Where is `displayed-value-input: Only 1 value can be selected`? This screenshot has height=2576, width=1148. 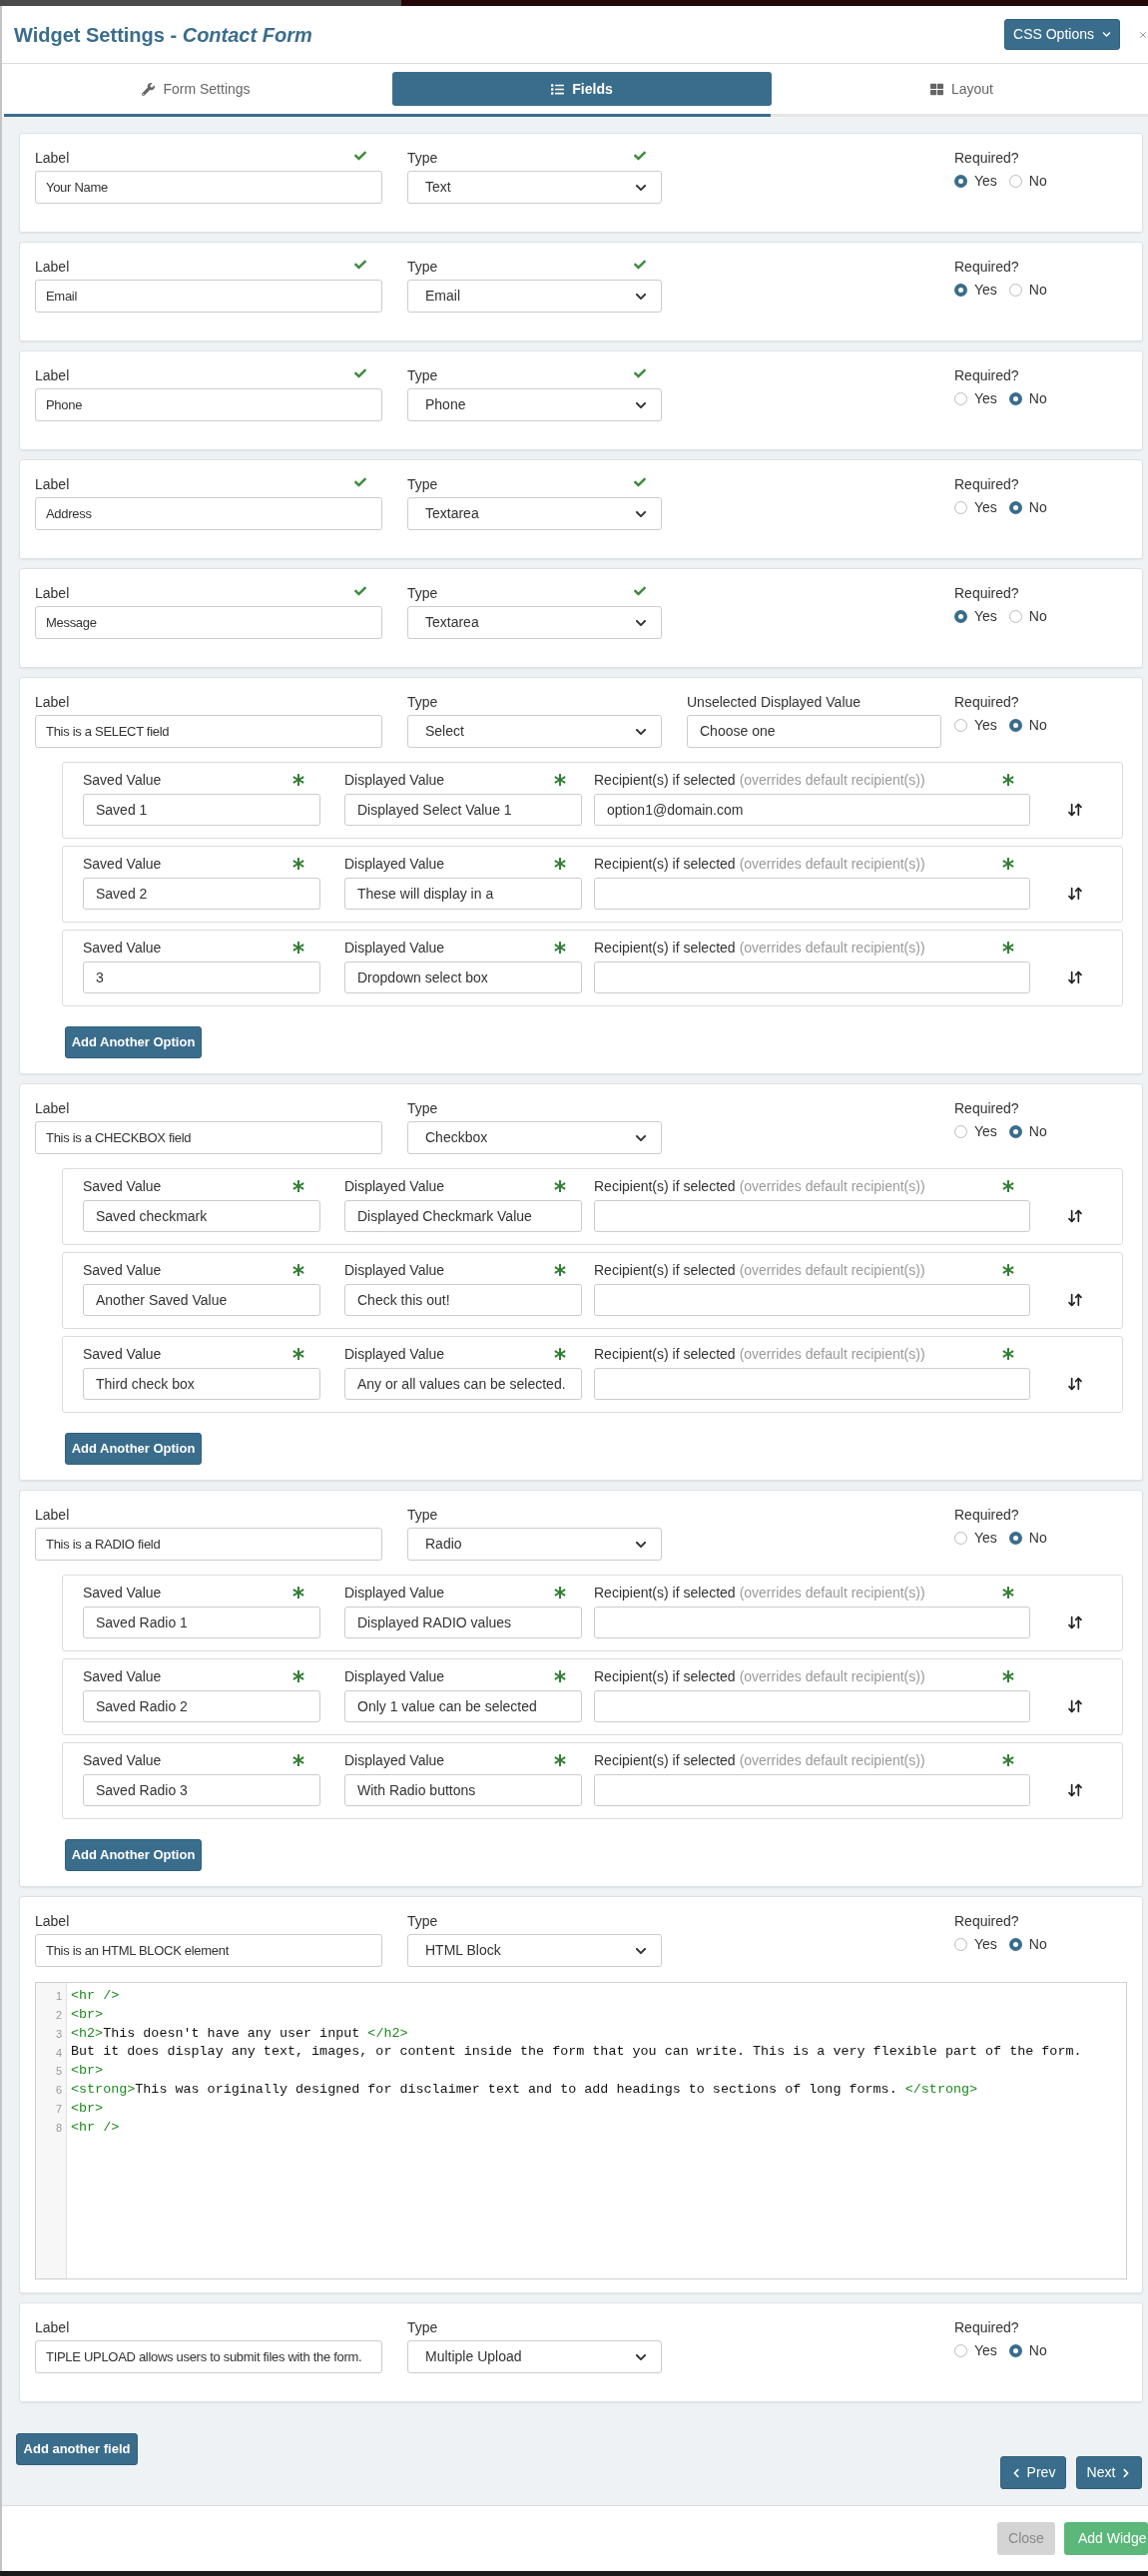 displayed-value-input: Only 1 value can be selected is located at coordinates (463, 1706).